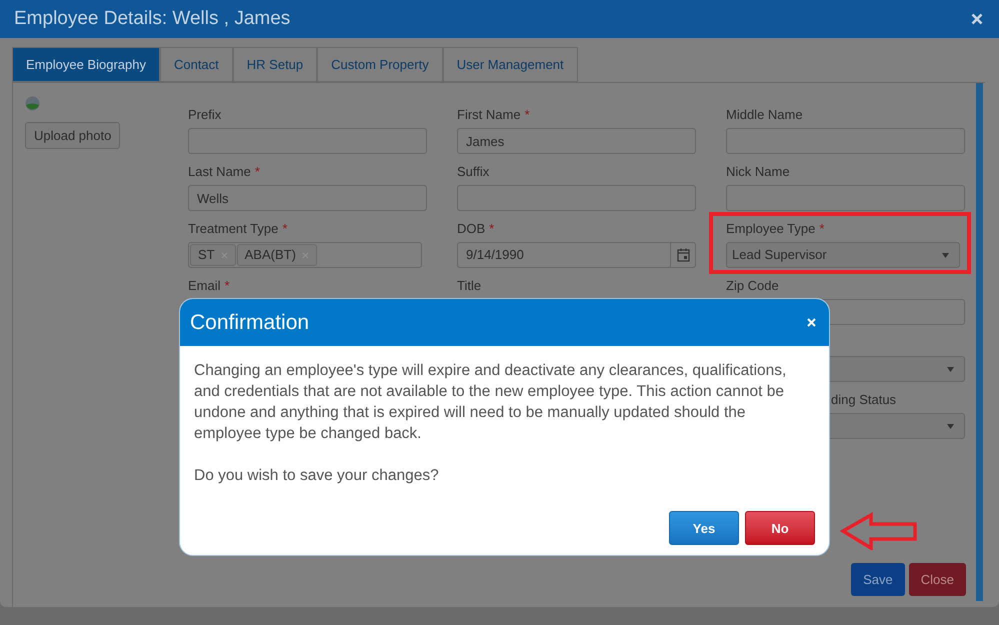 The width and height of the screenshot is (999, 625). Describe the element at coordinates (576, 141) in the screenshot. I see `text-field: James` at that location.